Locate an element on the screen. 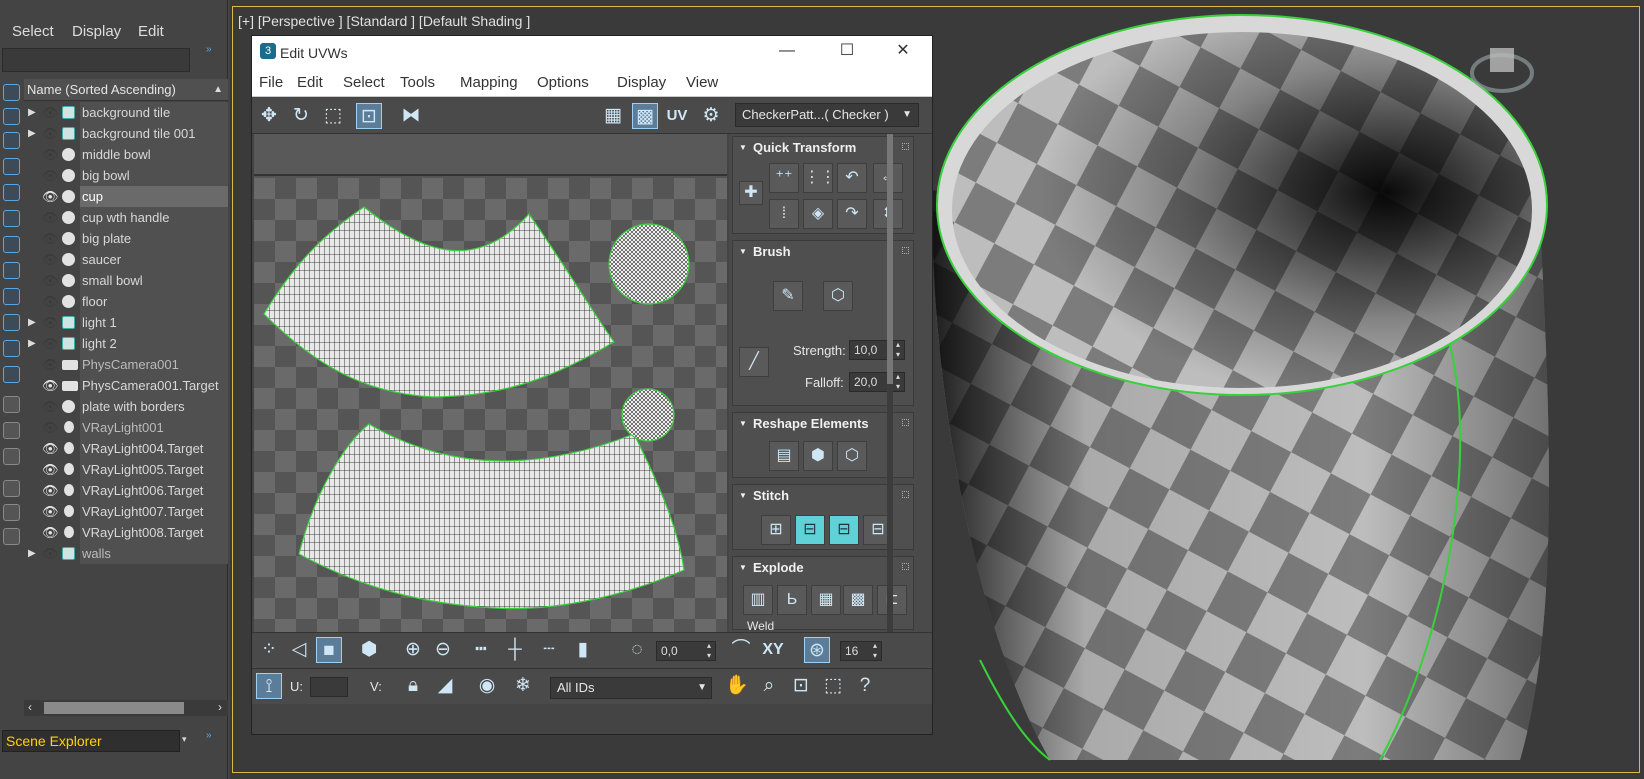  groups-filter-icon is located at coordinates (11, 244).